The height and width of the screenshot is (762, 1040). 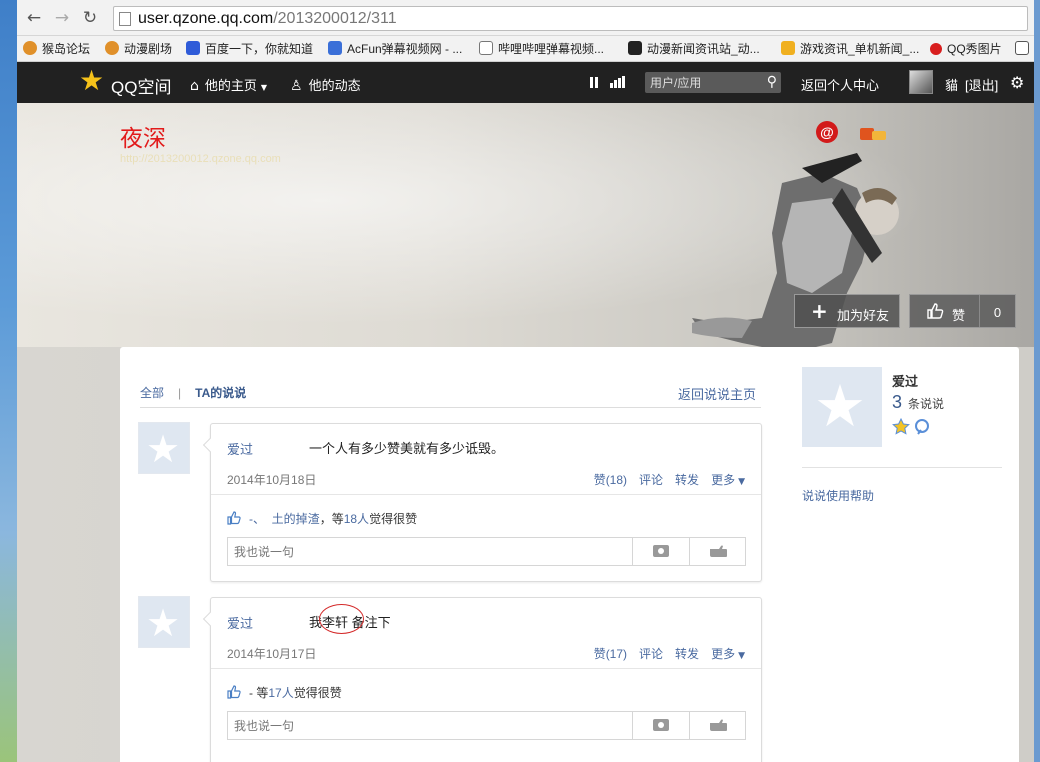 What do you see at coordinates (962, 311) in the screenshot?
I see `like-button: 赞 0` at bounding box center [962, 311].